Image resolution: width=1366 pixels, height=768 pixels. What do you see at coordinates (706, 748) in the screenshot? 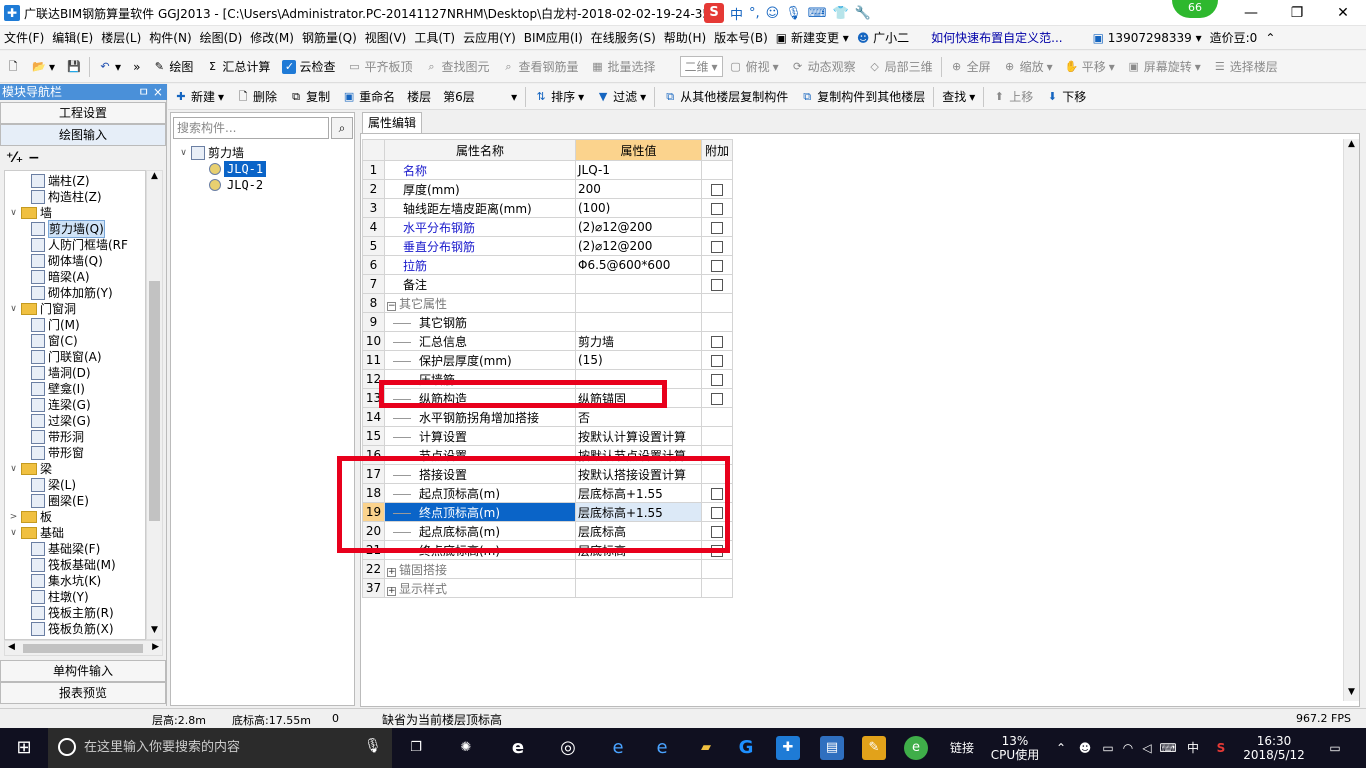
I see `explorer-icon: ▰` at bounding box center [706, 748].